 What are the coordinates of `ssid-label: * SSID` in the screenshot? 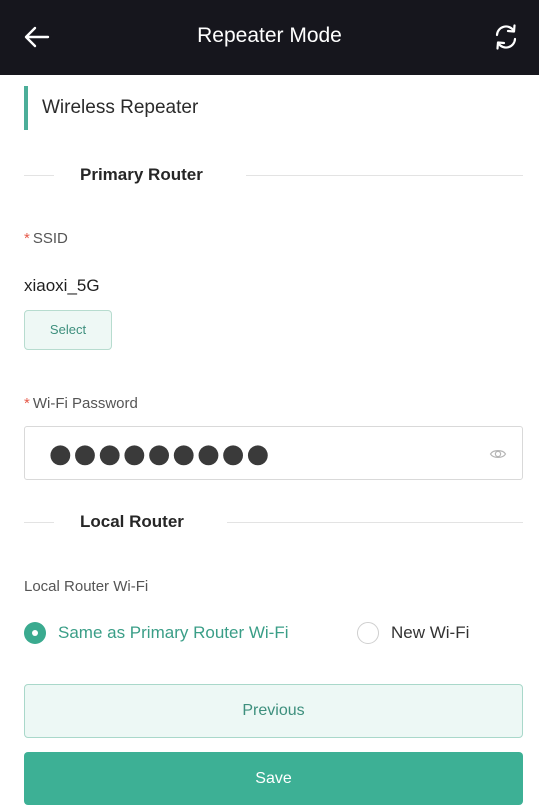 It's located at (46, 238).